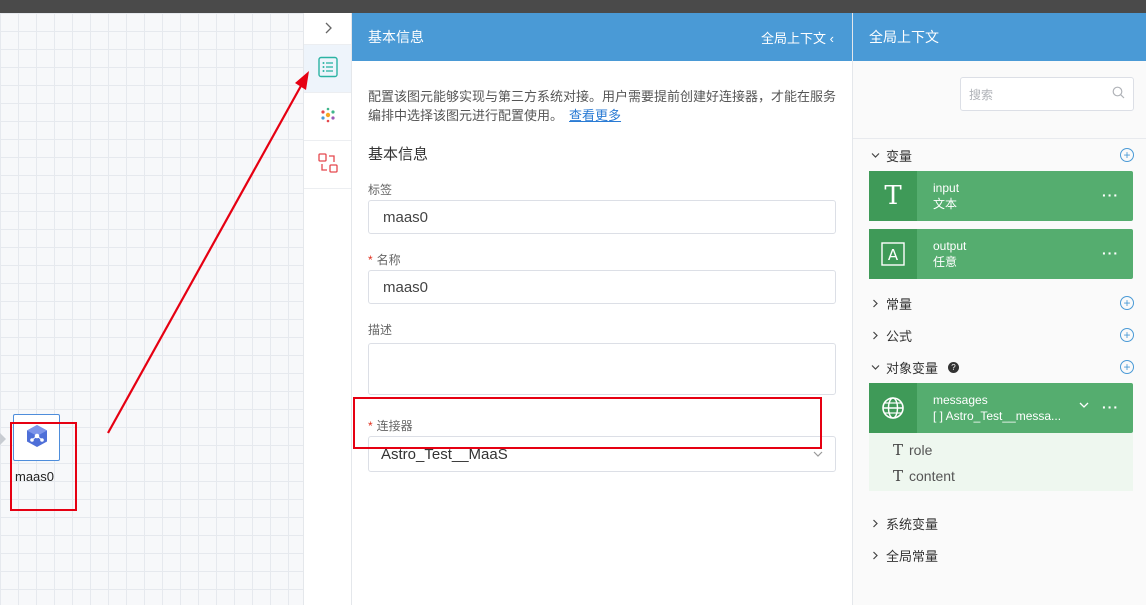 The image size is (1146, 605). I want to click on group-label: 公式, so click(899, 336).